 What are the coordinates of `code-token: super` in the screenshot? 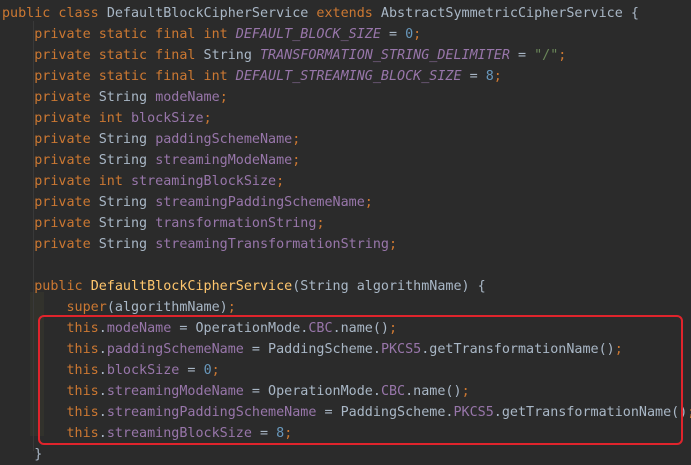 It's located at (54, 307).